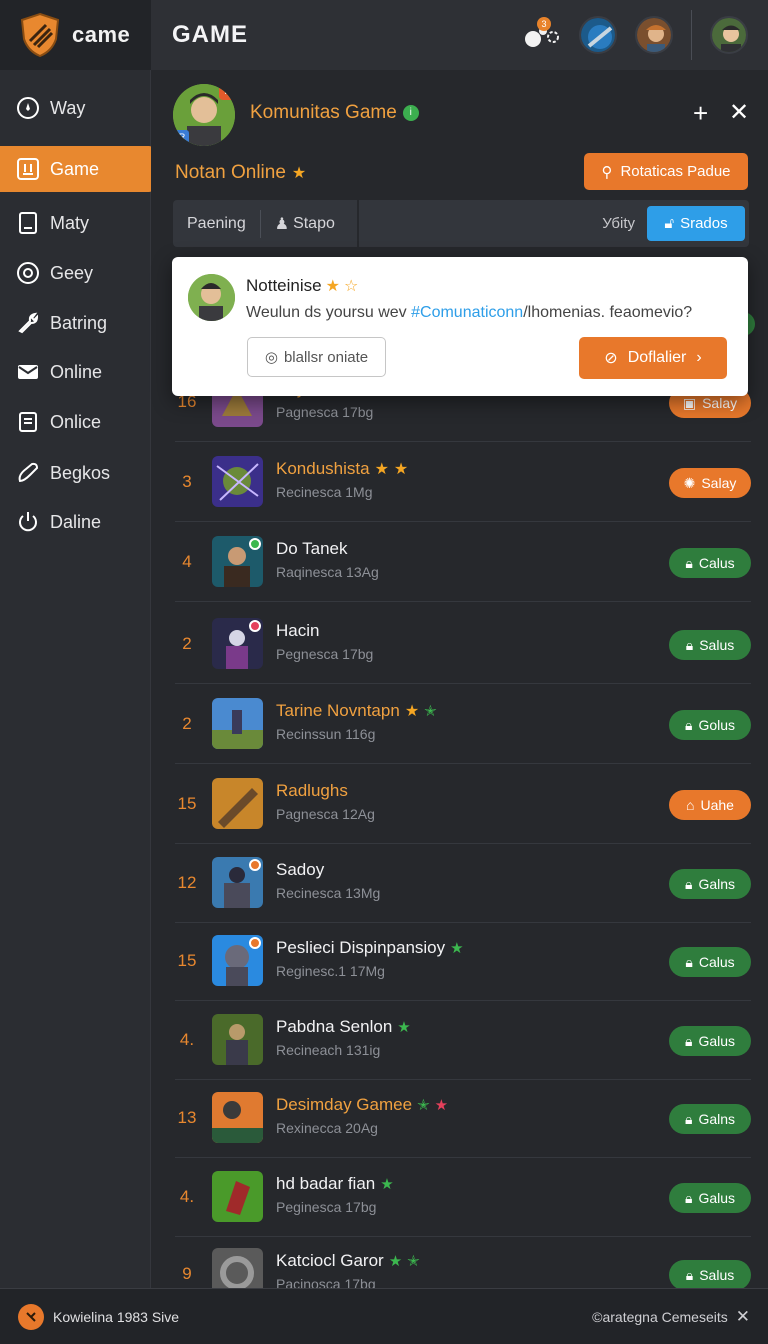 The image size is (768, 1344). I want to click on avatar-planet, so click(598, 35).